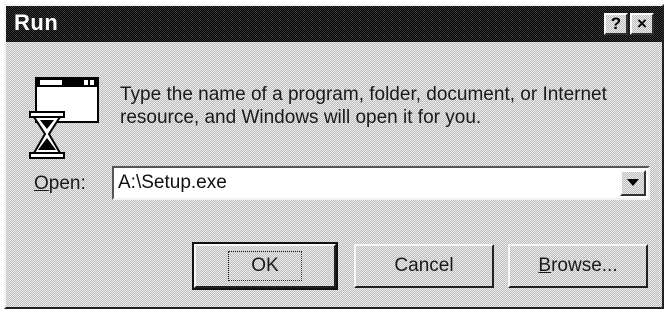 The height and width of the screenshot is (313, 668). I want to click on close-button: ×, so click(642, 24).